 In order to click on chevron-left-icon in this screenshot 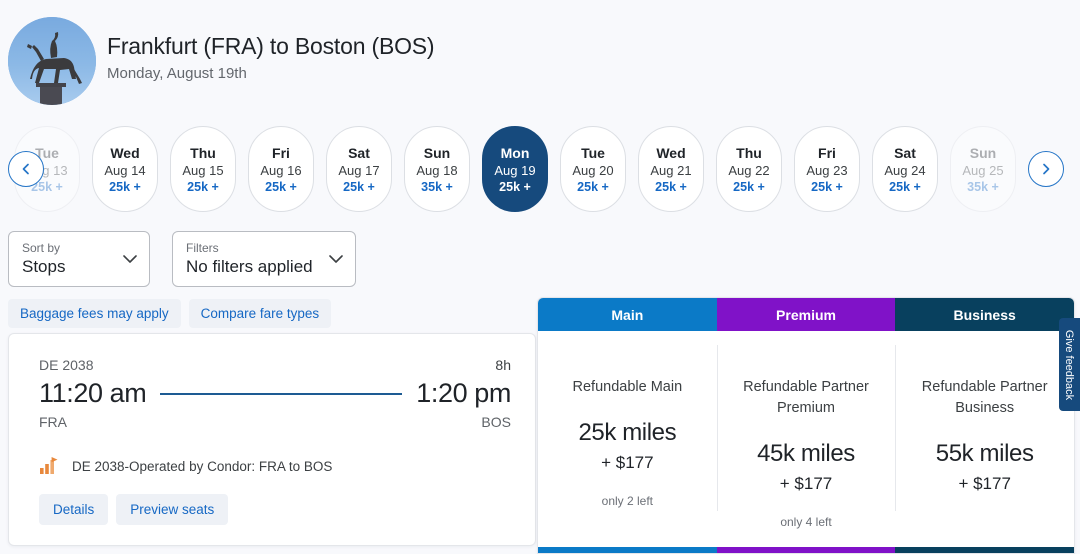, I will do `click(25, 169)`.